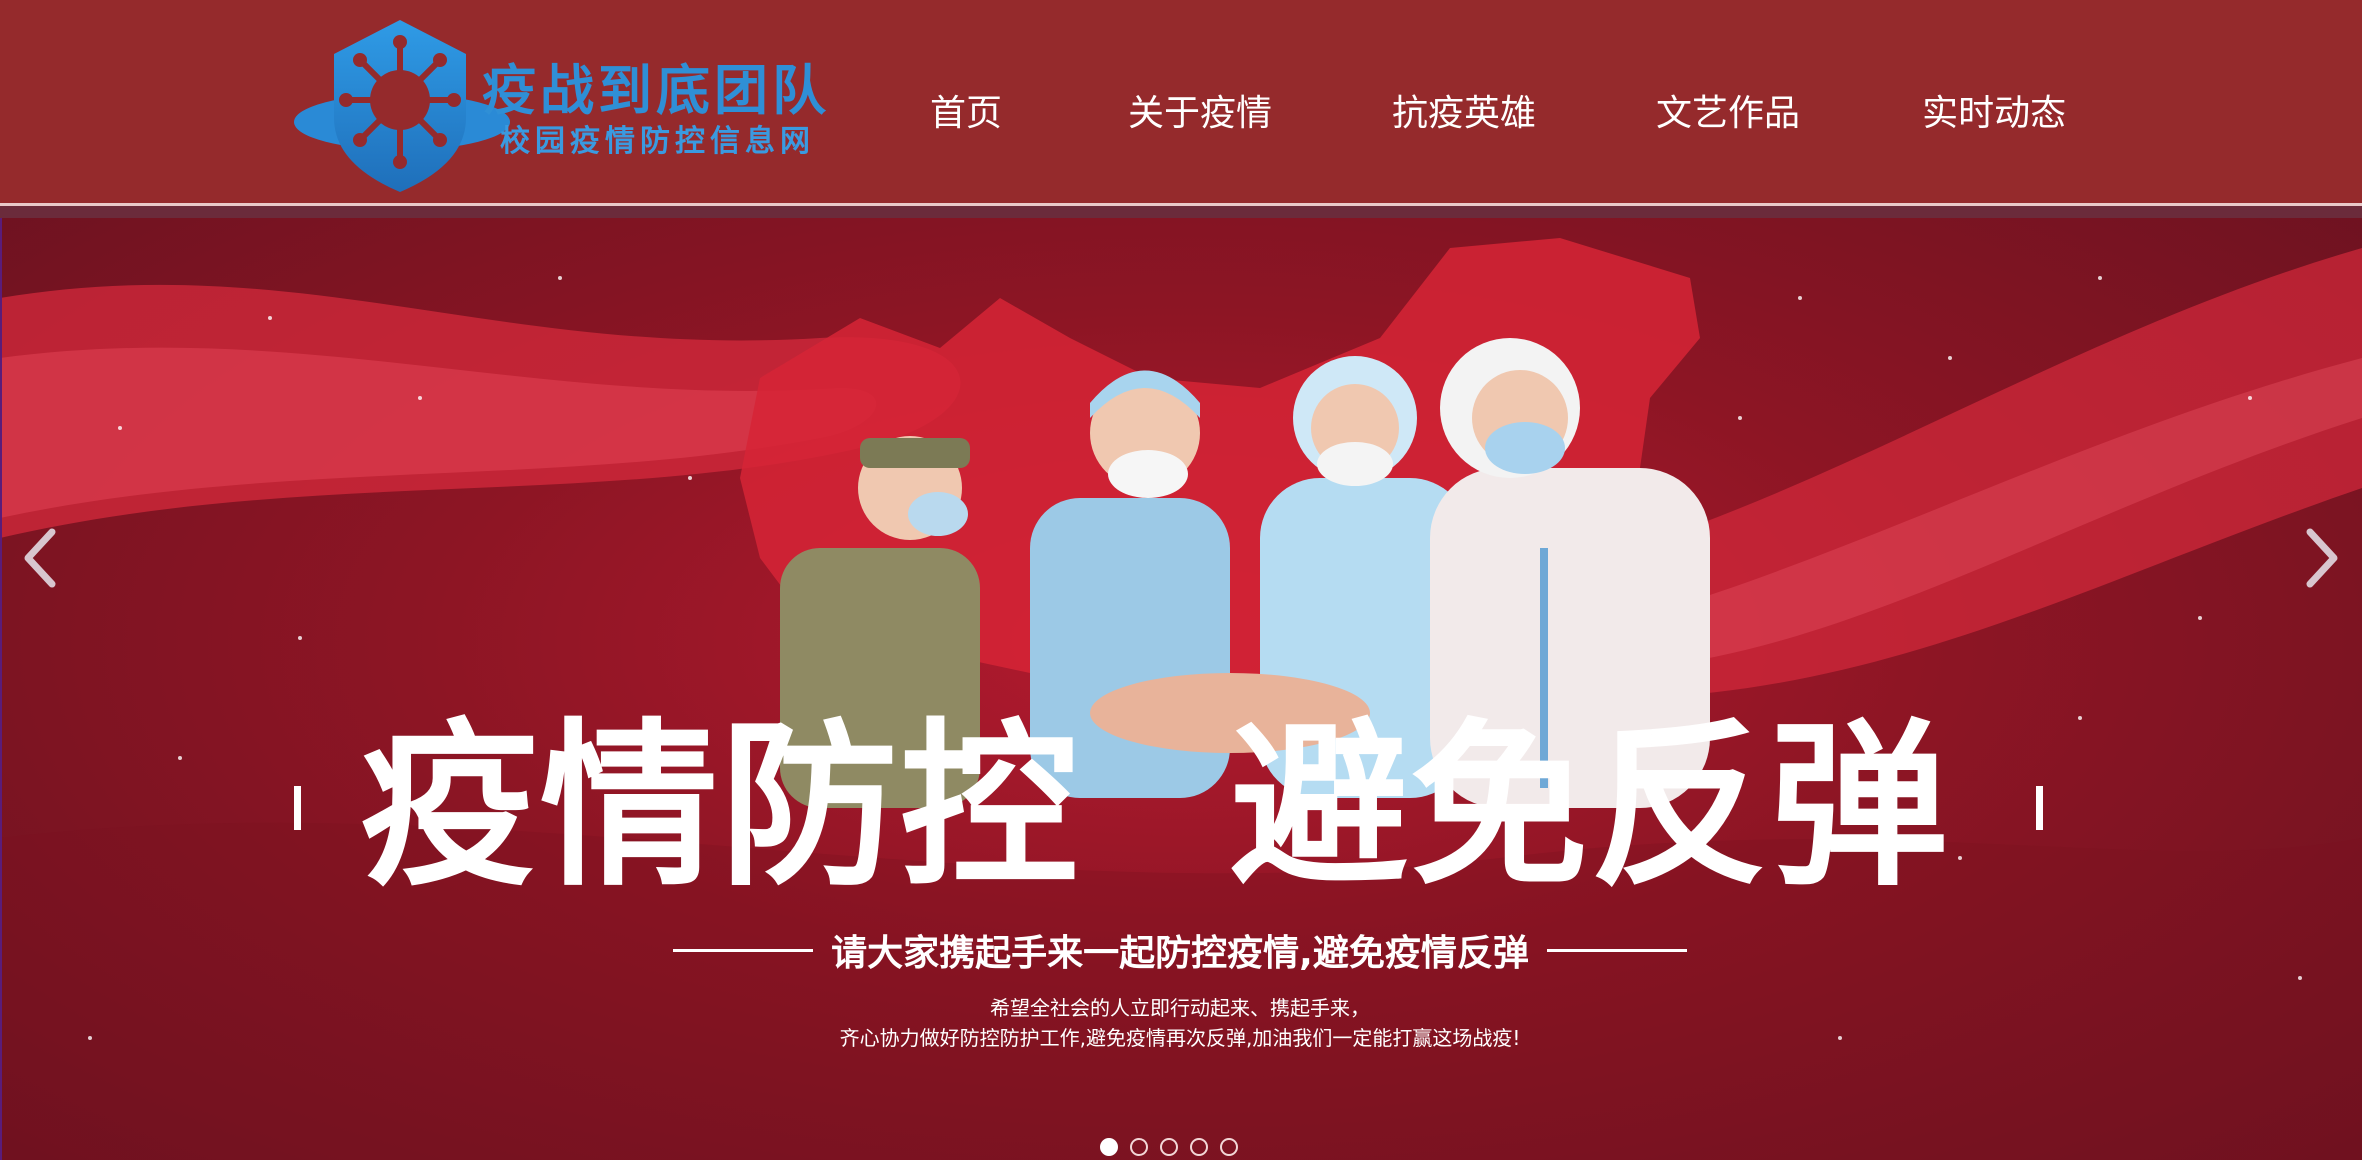  Describe the element at coordinates (1180, 953) in the screenshot. I see `slogan-text: 请大家携起手来一起防控疫情,避免疫情反弹` at that location.